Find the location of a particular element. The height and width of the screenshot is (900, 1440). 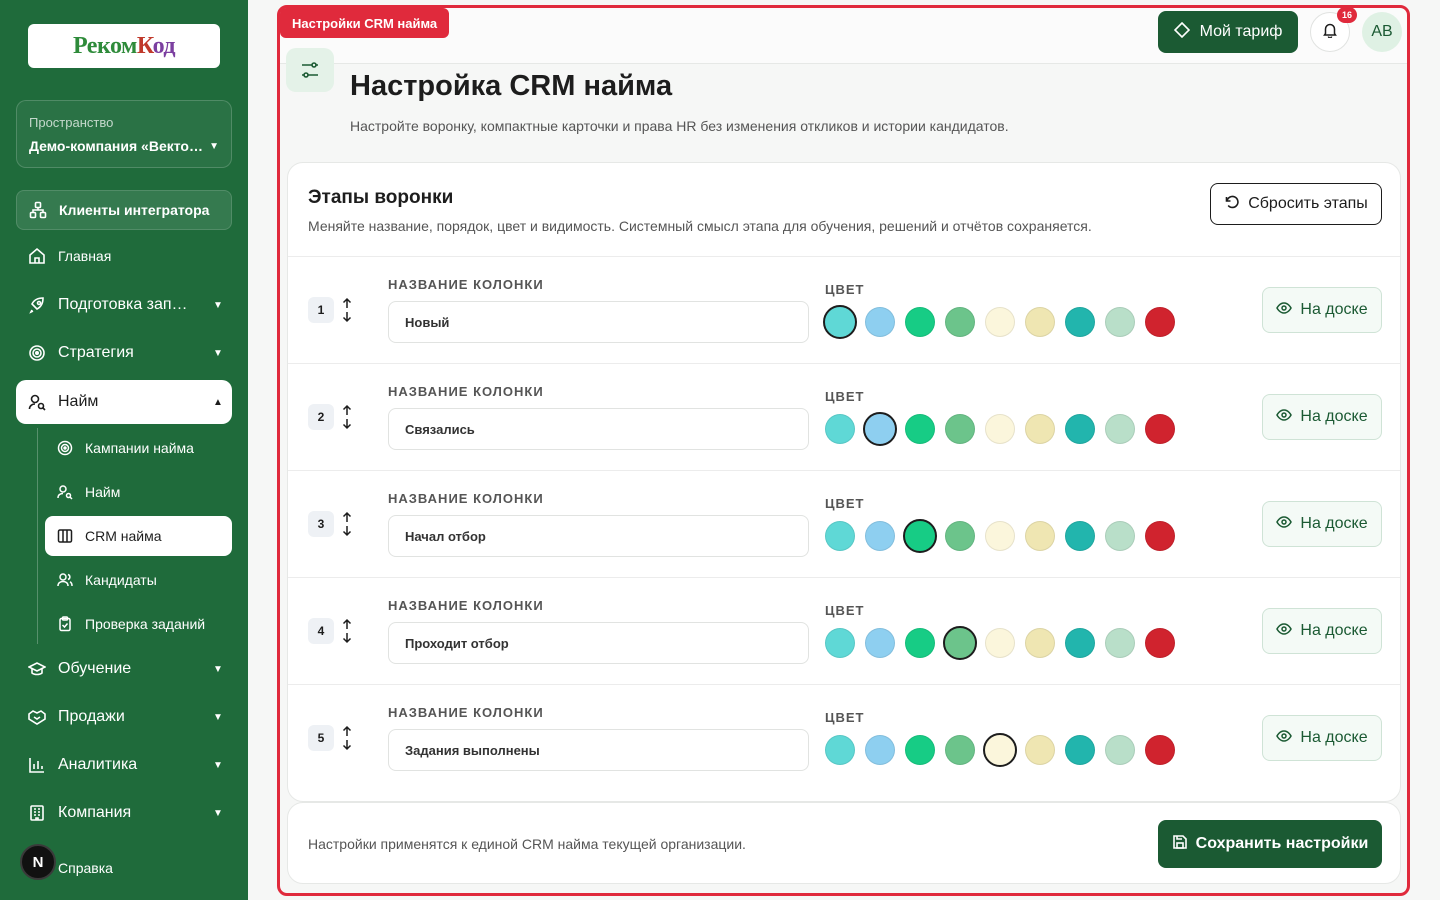

nav-training: Обучение ▼ is located at coordinates (124, 669).